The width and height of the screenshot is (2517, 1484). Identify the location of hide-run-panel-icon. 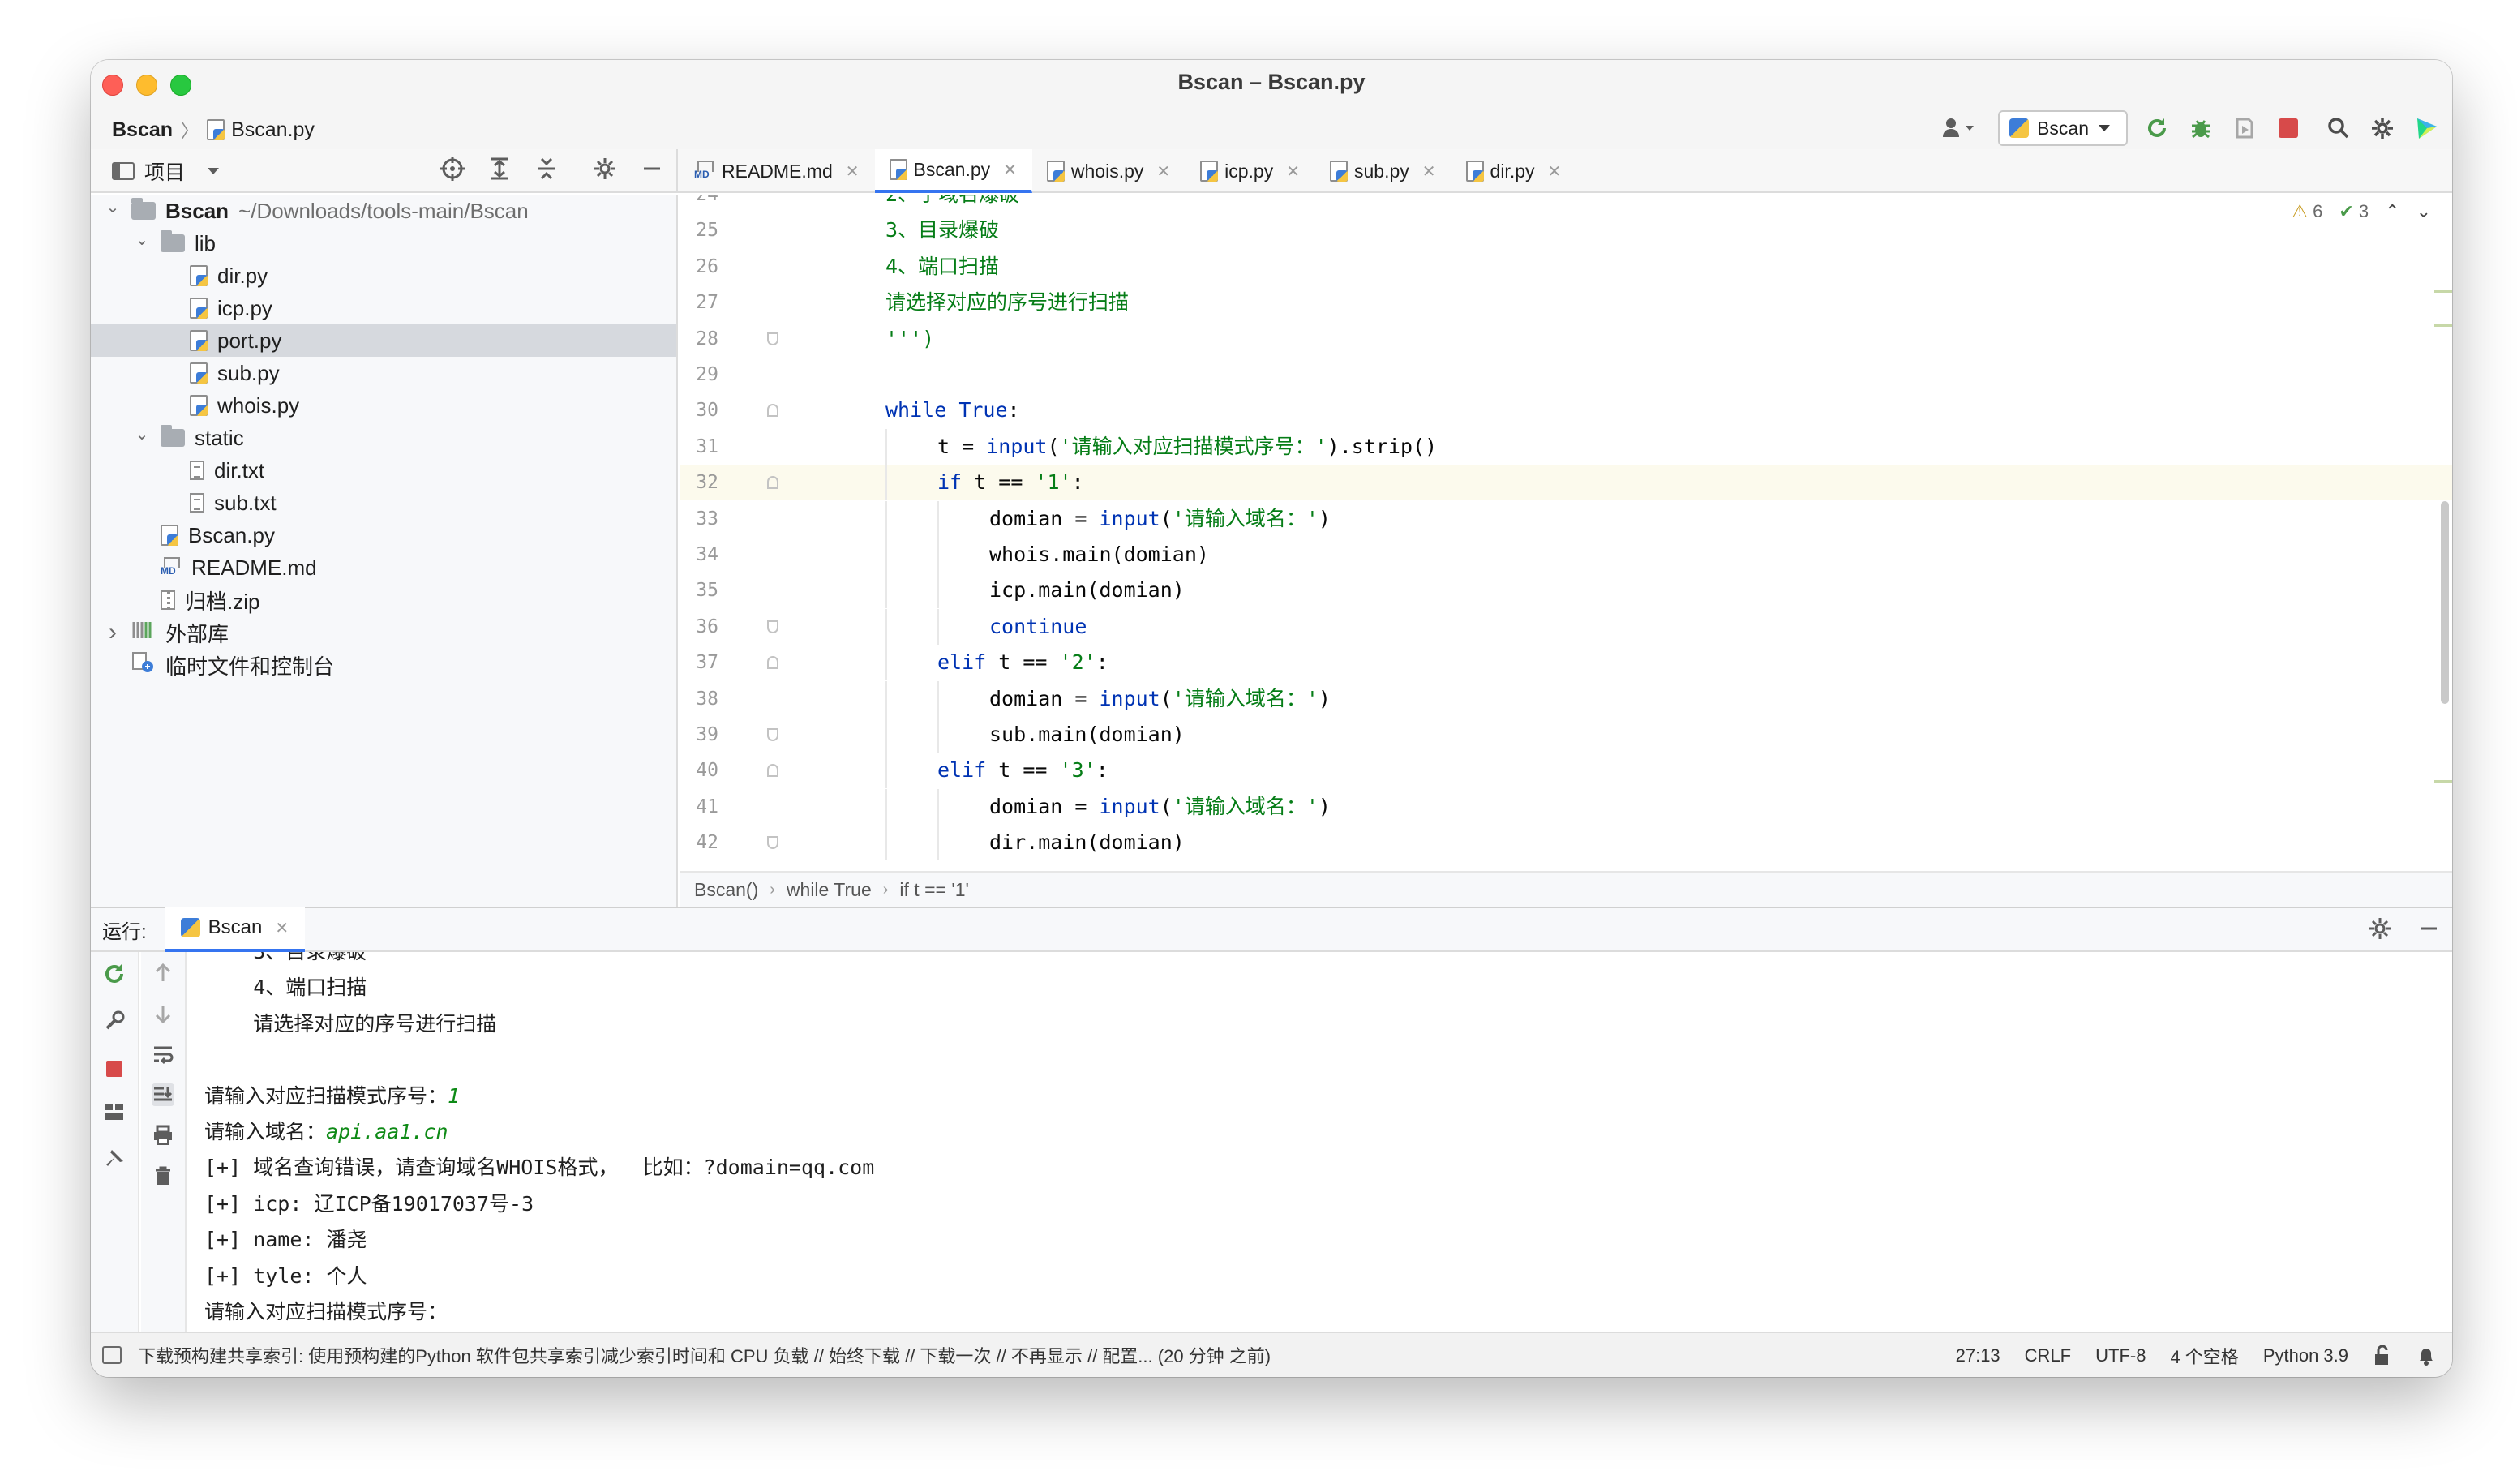
(2428, 928).